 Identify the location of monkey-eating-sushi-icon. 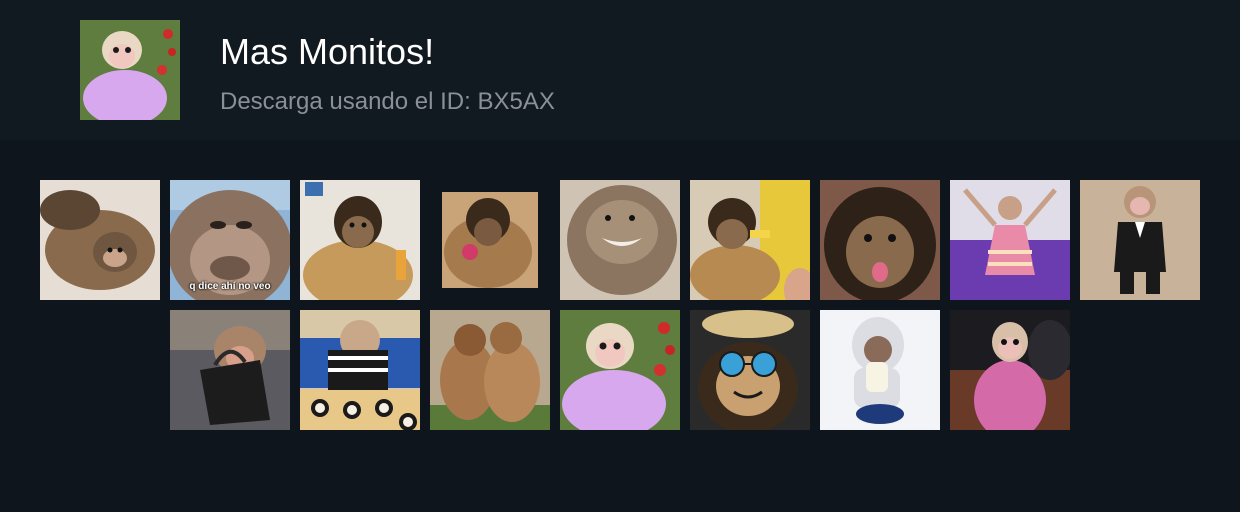
(360, 370).